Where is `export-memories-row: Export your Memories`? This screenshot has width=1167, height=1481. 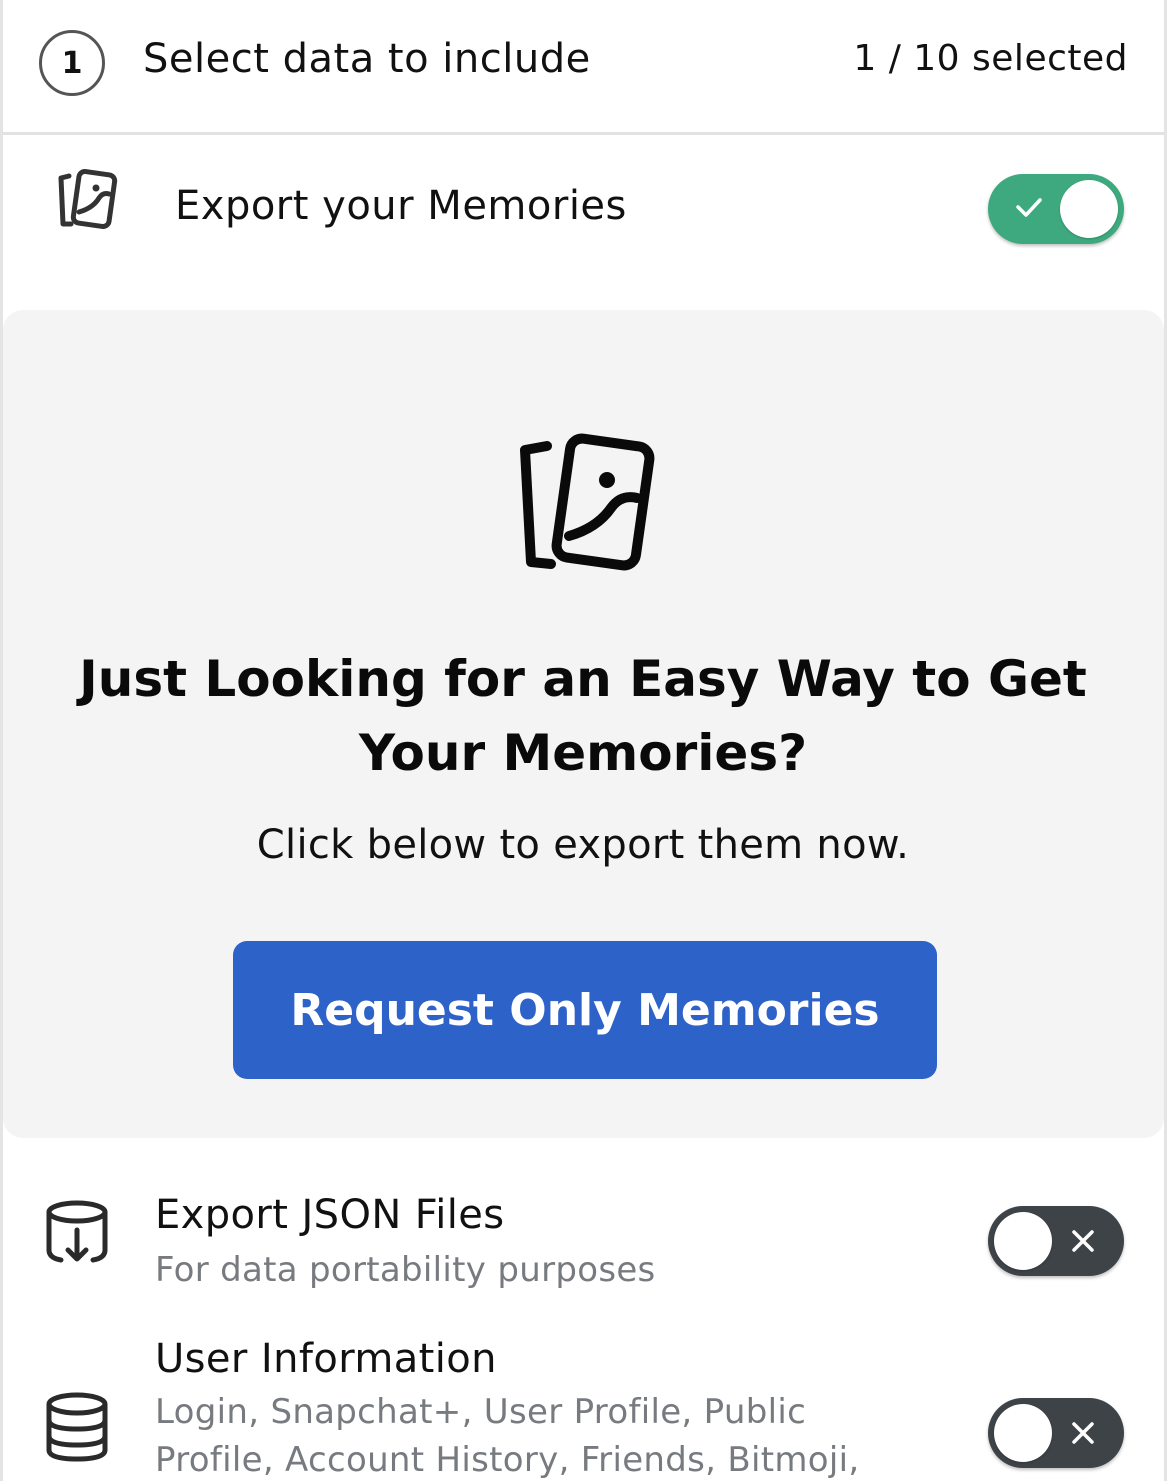
export-memories-row: Export your Memories is located at coordinates (583, 223).